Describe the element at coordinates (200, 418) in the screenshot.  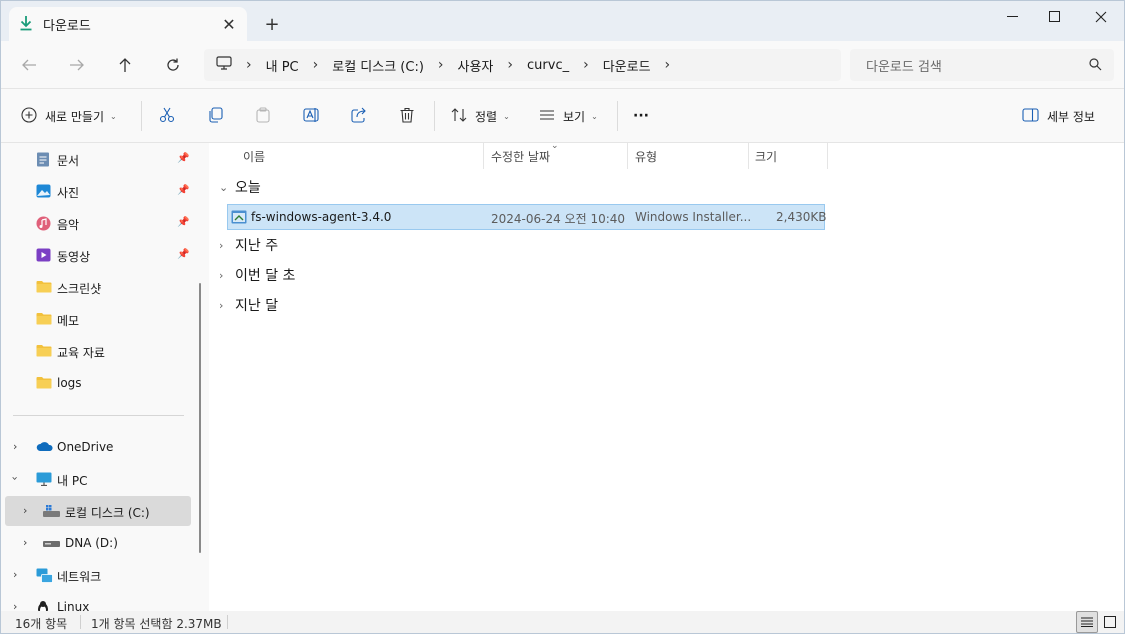
I see `scrollbar-thumb` at that location.